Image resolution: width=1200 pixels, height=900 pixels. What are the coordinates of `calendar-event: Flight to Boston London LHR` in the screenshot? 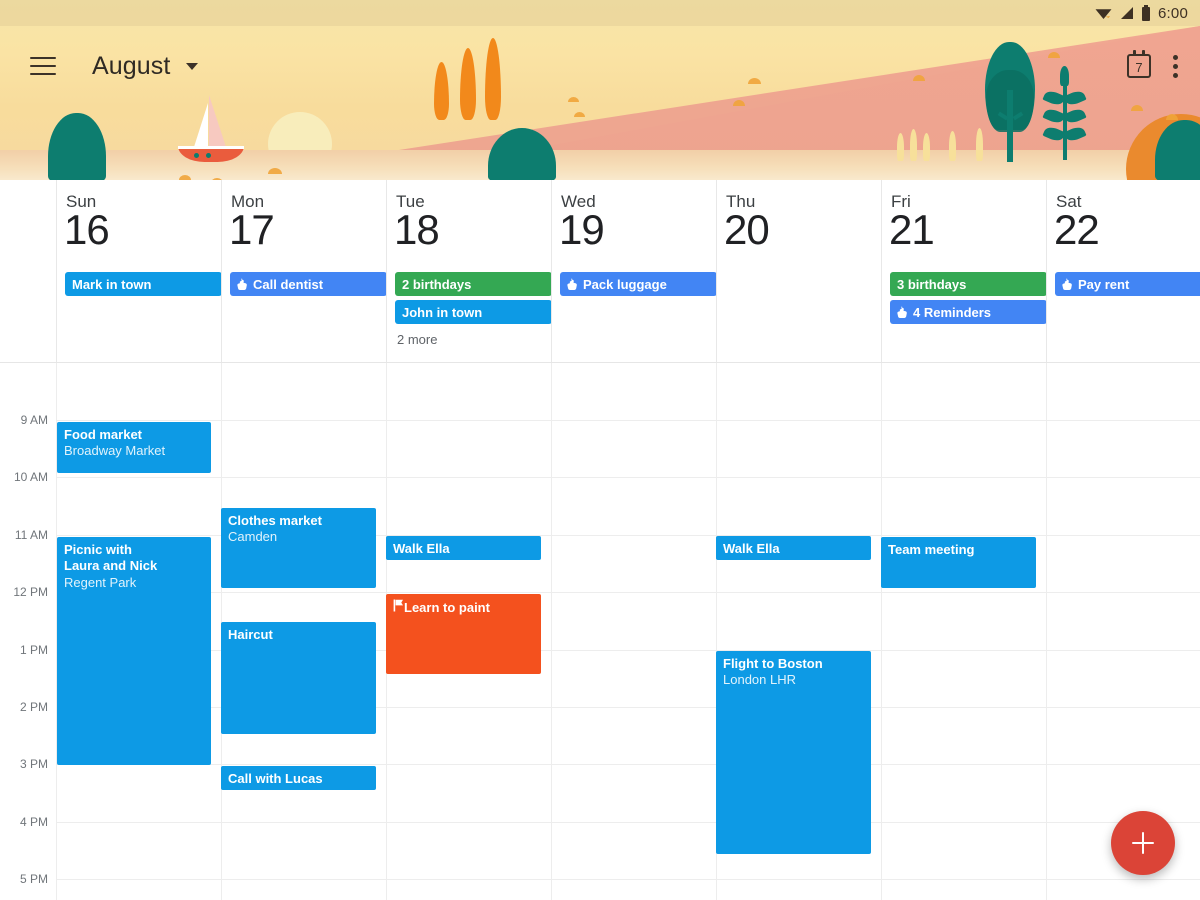 It's located at (793, 752).